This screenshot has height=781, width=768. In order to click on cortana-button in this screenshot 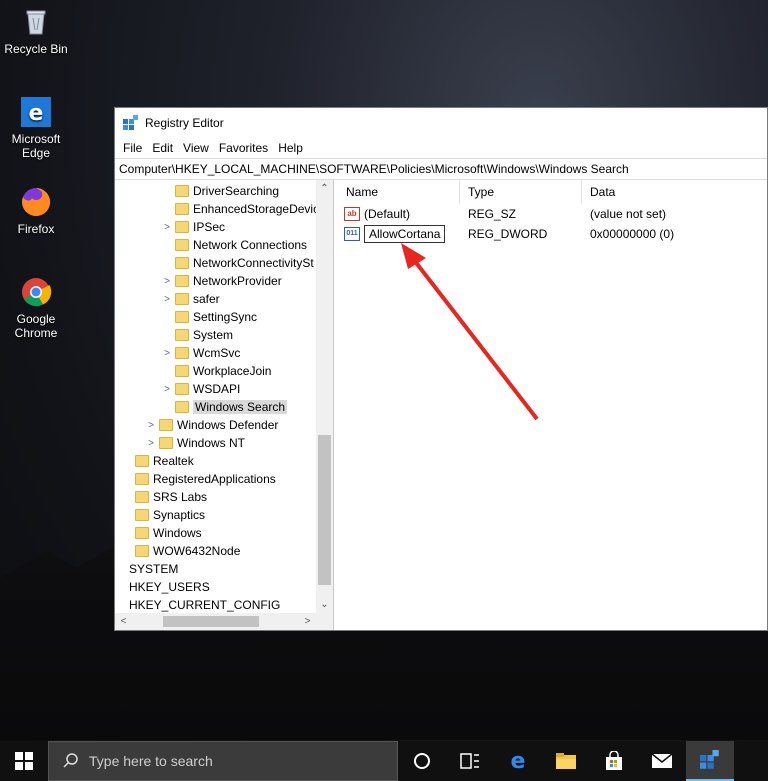, I will do `click(422, 761)`.